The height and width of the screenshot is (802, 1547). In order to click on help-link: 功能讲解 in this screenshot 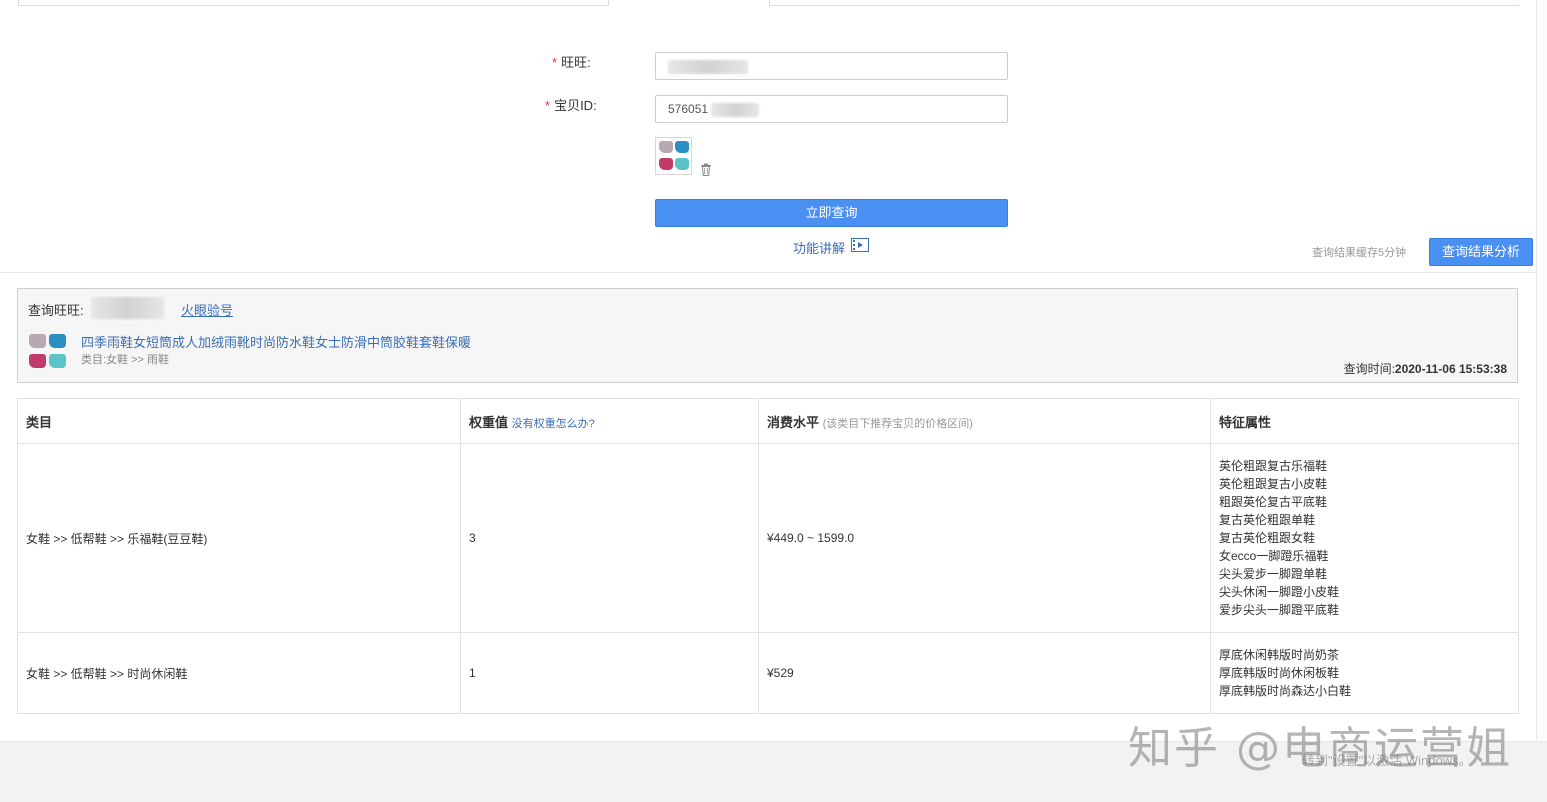, I will do `click(819, 247)`.